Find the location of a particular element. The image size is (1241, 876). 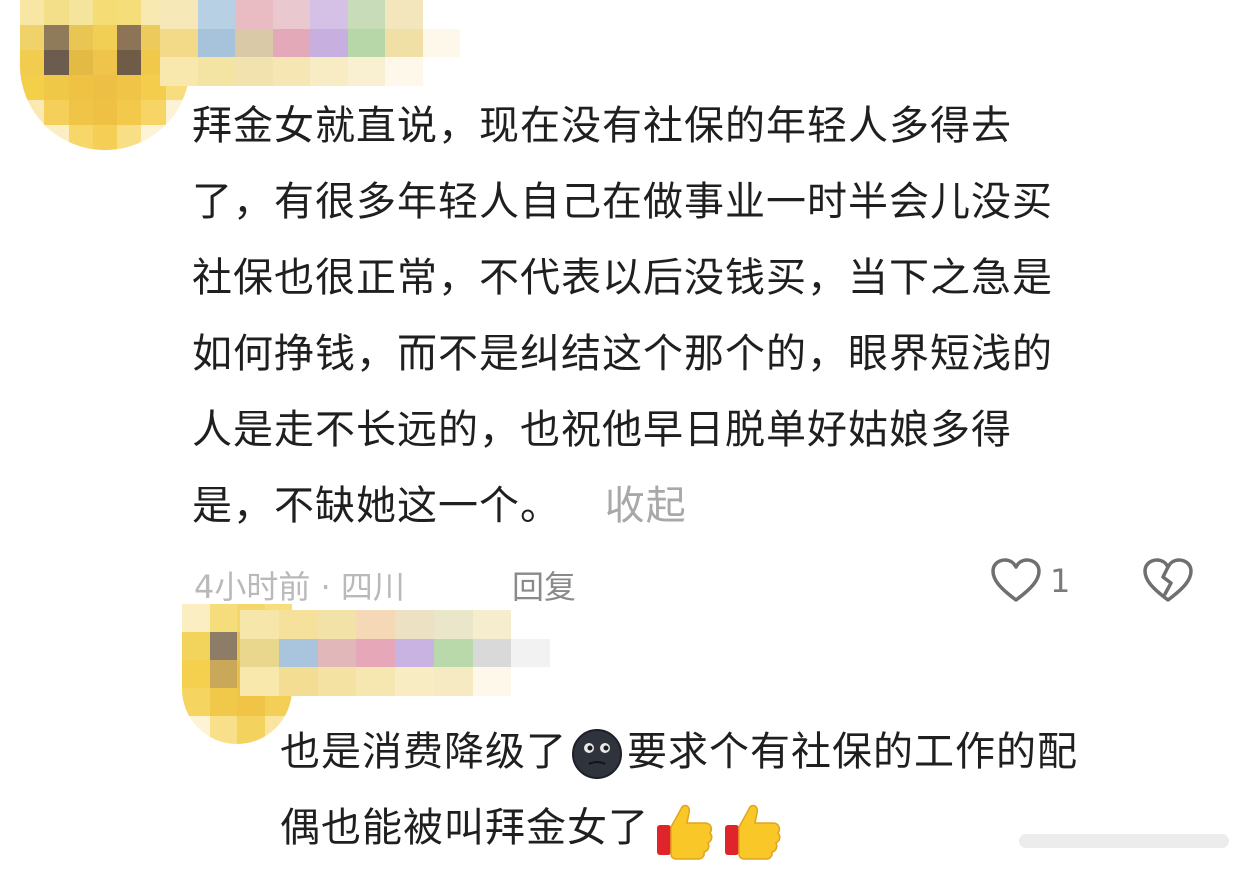

comment-time-location: 4小时前 · 四川 is located at coordinates (299, 587).